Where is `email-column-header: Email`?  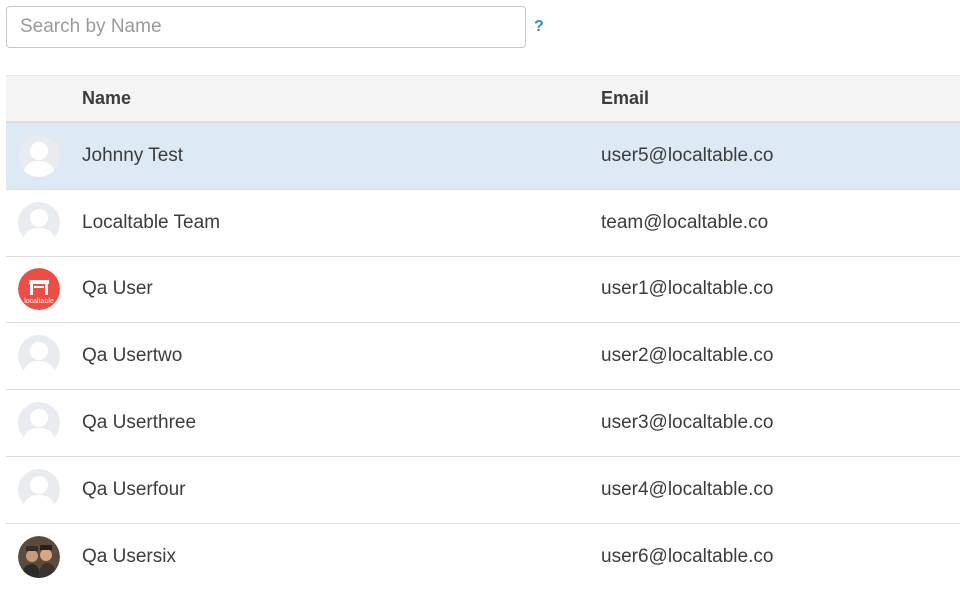 email-column-header: Email is located at coordinates (780, 98).